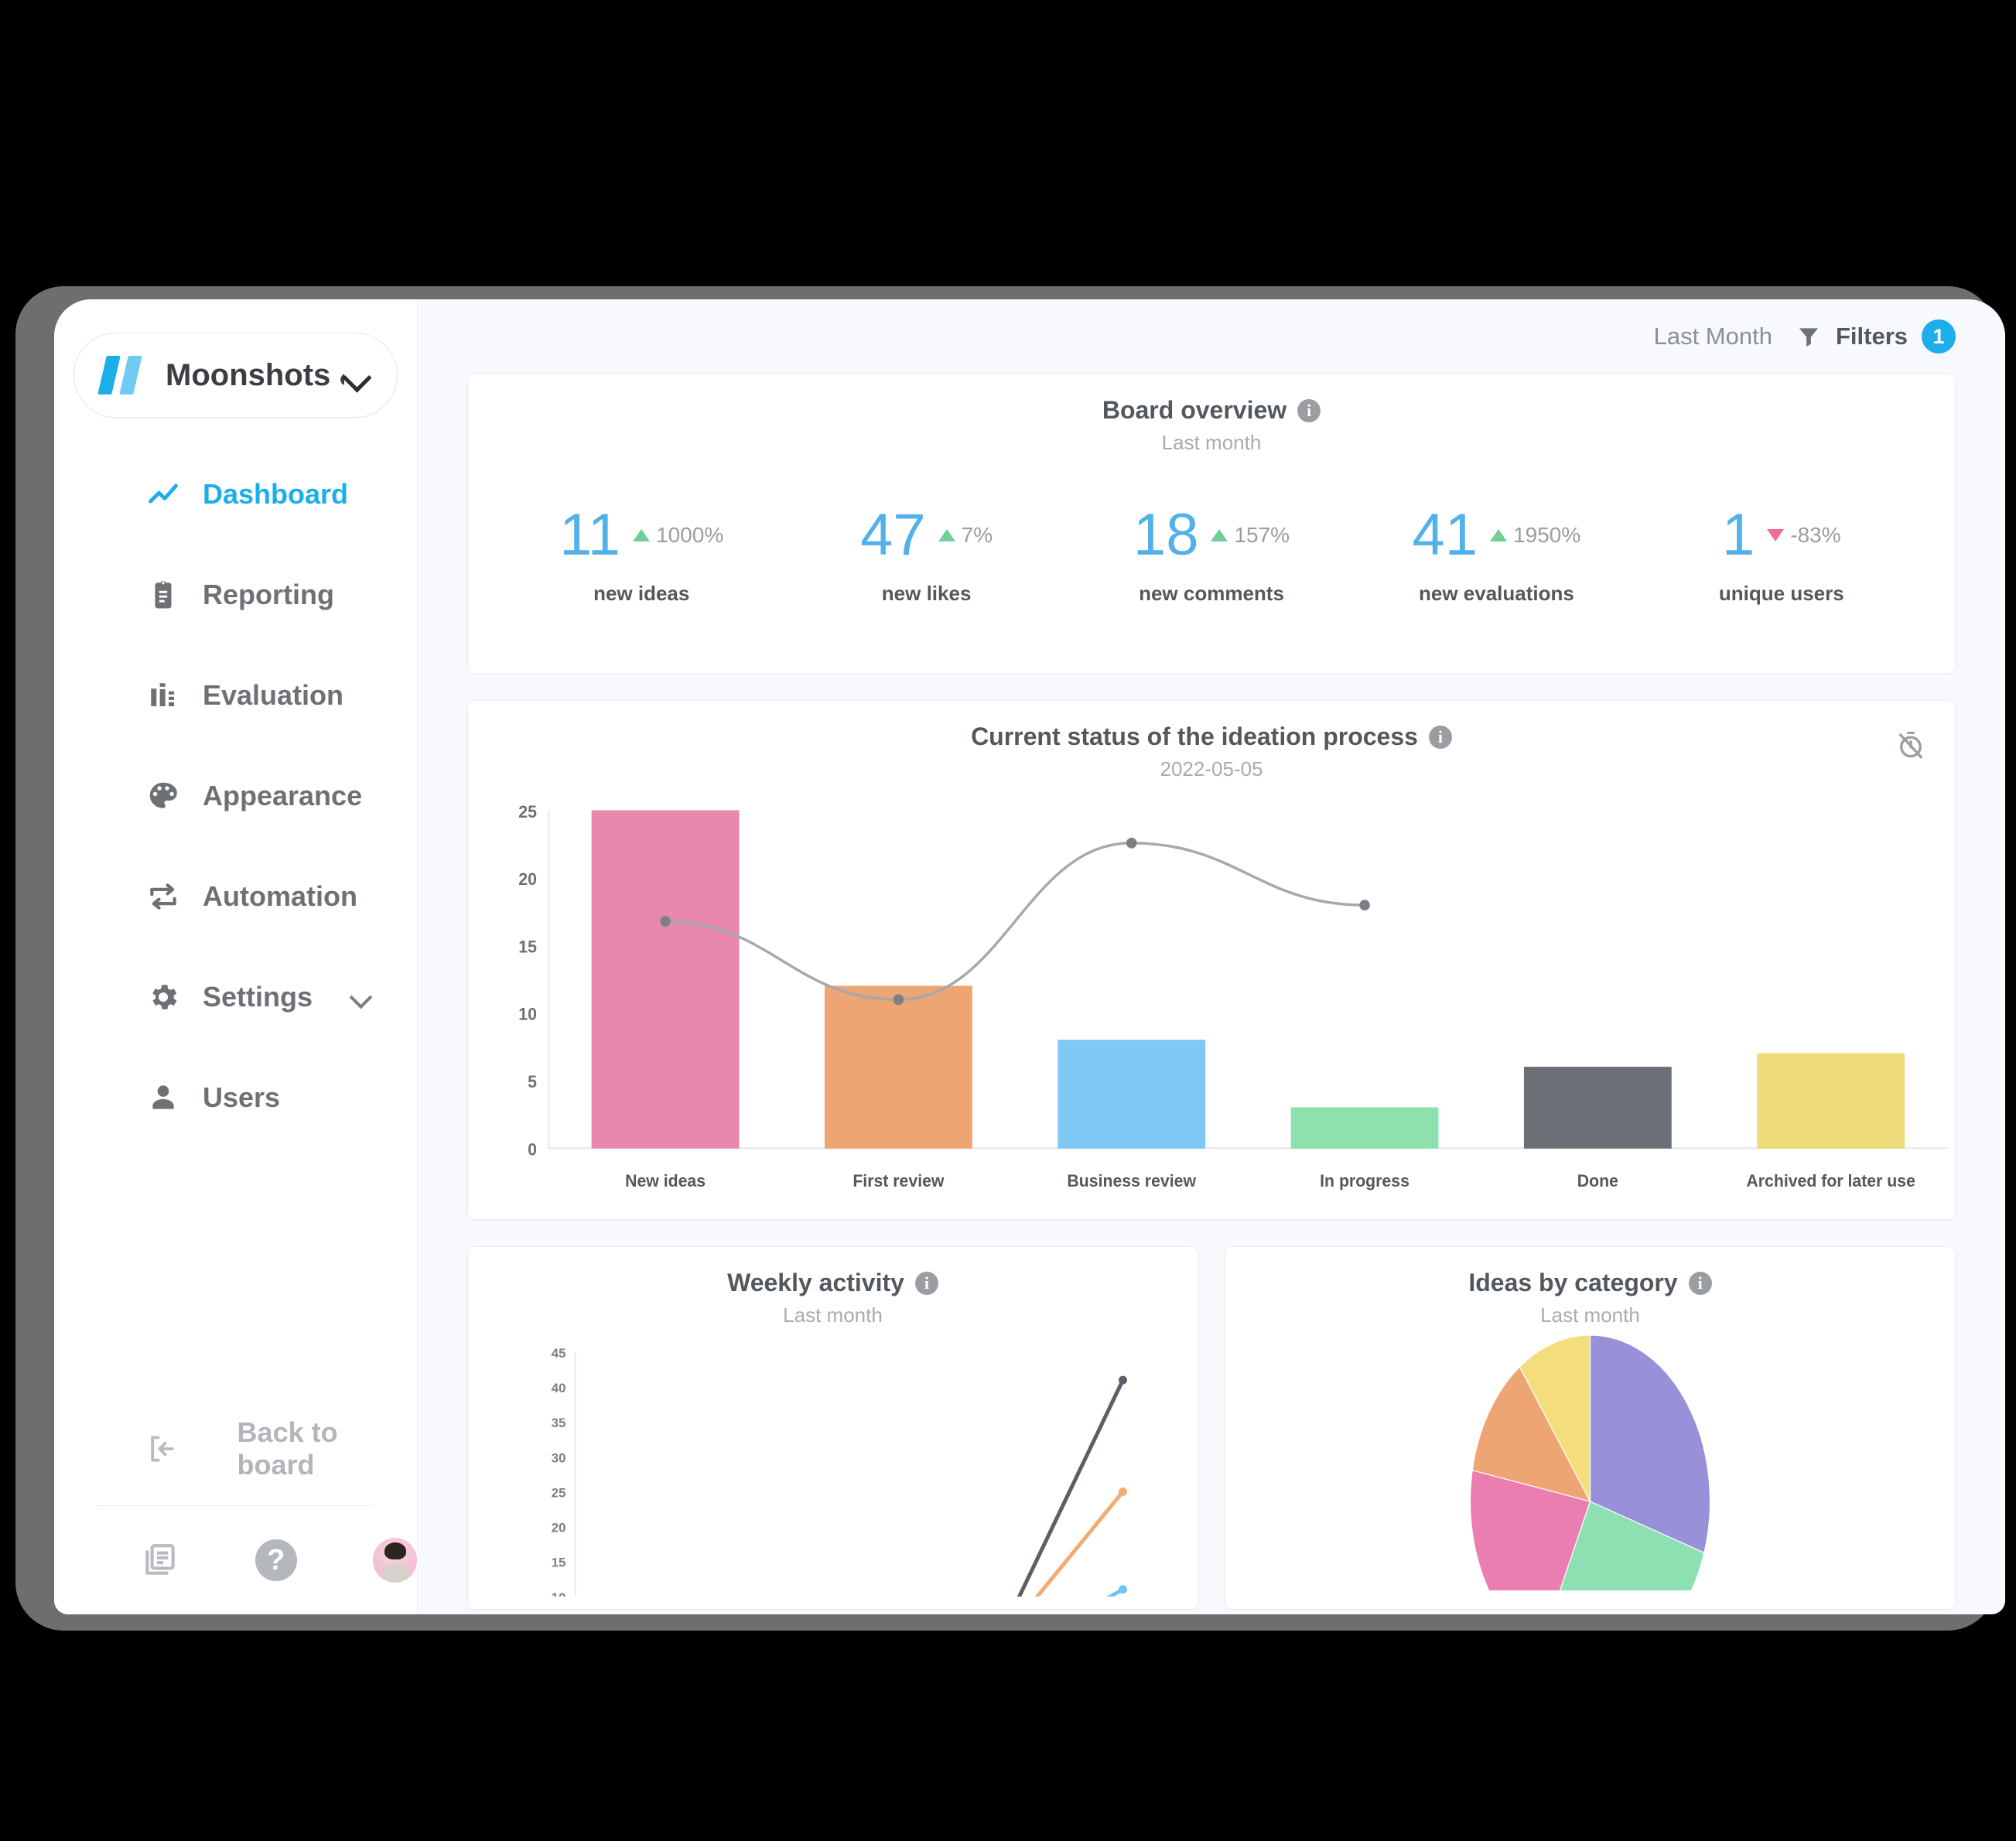 The image size is (2016, 1841). What do you see at coordinates (276, 1560) in the screenshot?
I see `question-mark-icon: ?` at bounding box center [276, 1560].